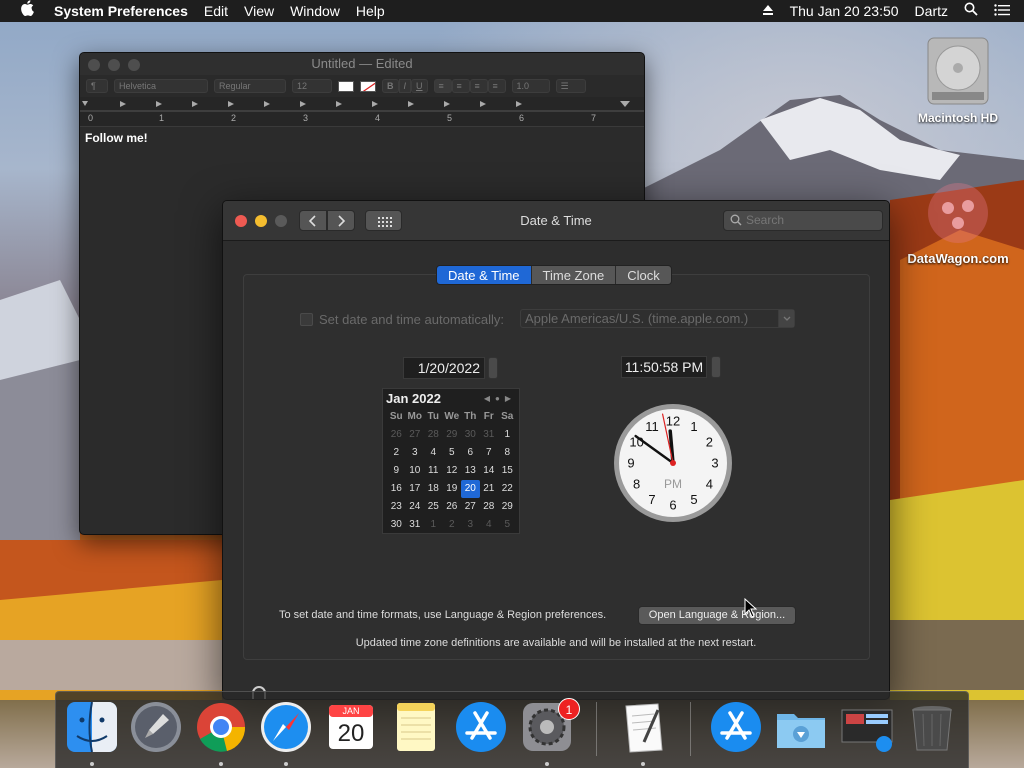  What do you see at coordinates (470, 453) in the screenshot?
I see `calendar-day: 6` at bounding box center [470, 453].